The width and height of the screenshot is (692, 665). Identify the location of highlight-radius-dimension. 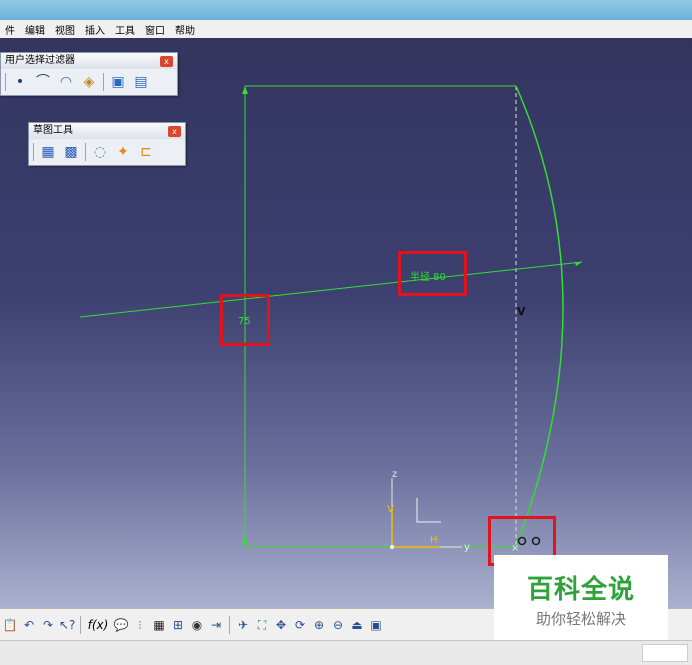
(432, 273).